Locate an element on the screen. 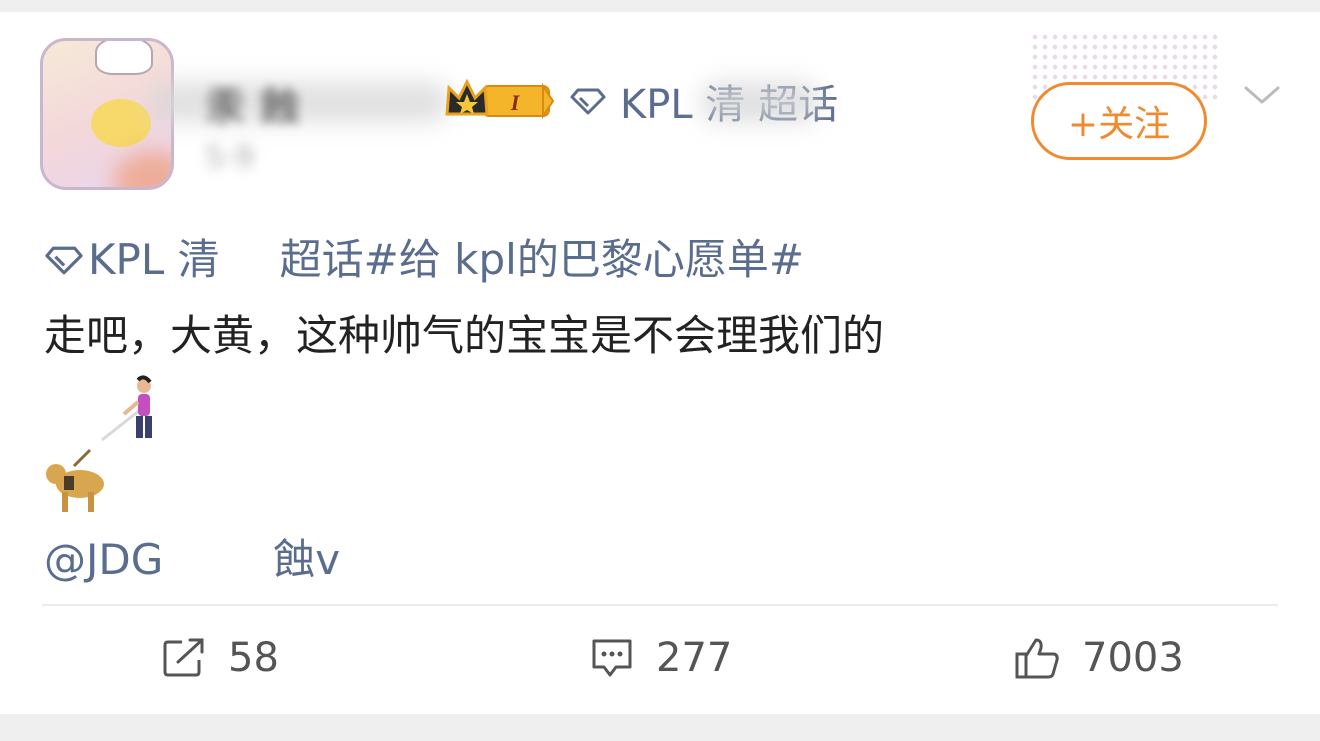 The height and width of the screenshot is (741, 1320). follow-button: +关注 is located at coordinates (1119, 121).